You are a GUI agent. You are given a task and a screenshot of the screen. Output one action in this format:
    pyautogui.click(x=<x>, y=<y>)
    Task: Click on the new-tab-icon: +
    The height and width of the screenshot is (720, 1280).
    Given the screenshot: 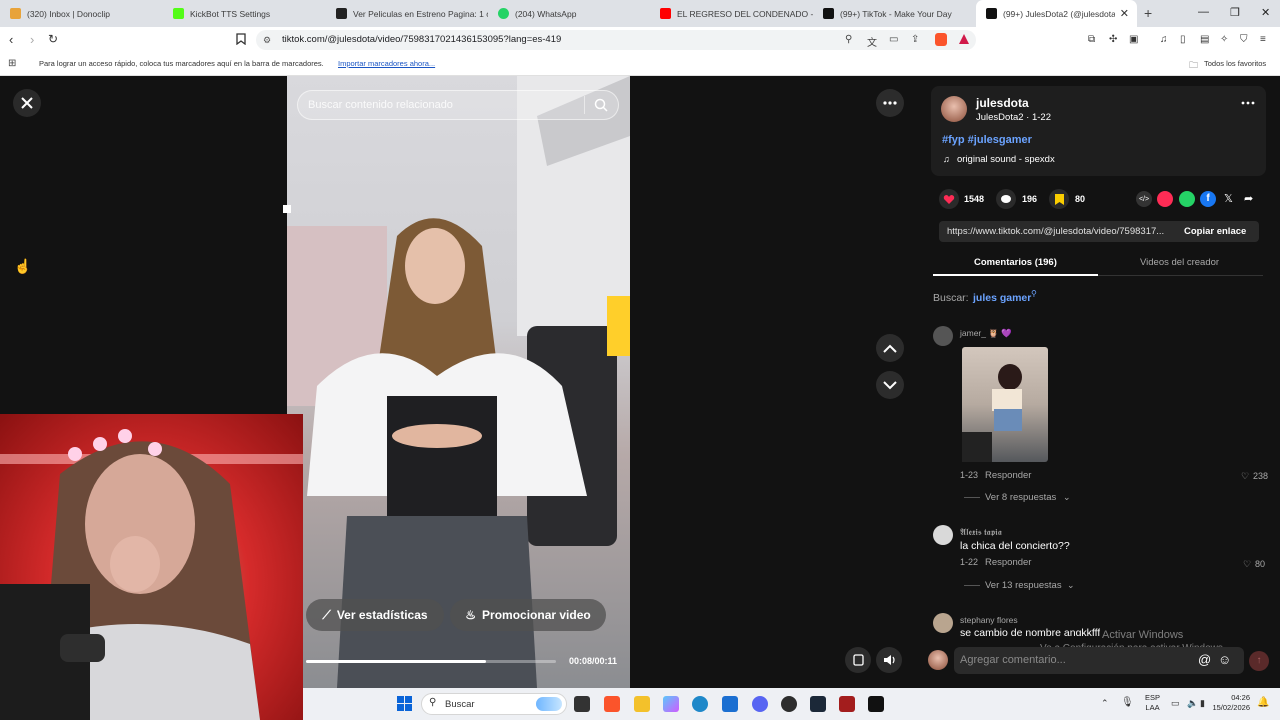 What is the action you would take?
    pyautogui.click(x=1148, y=13)
    